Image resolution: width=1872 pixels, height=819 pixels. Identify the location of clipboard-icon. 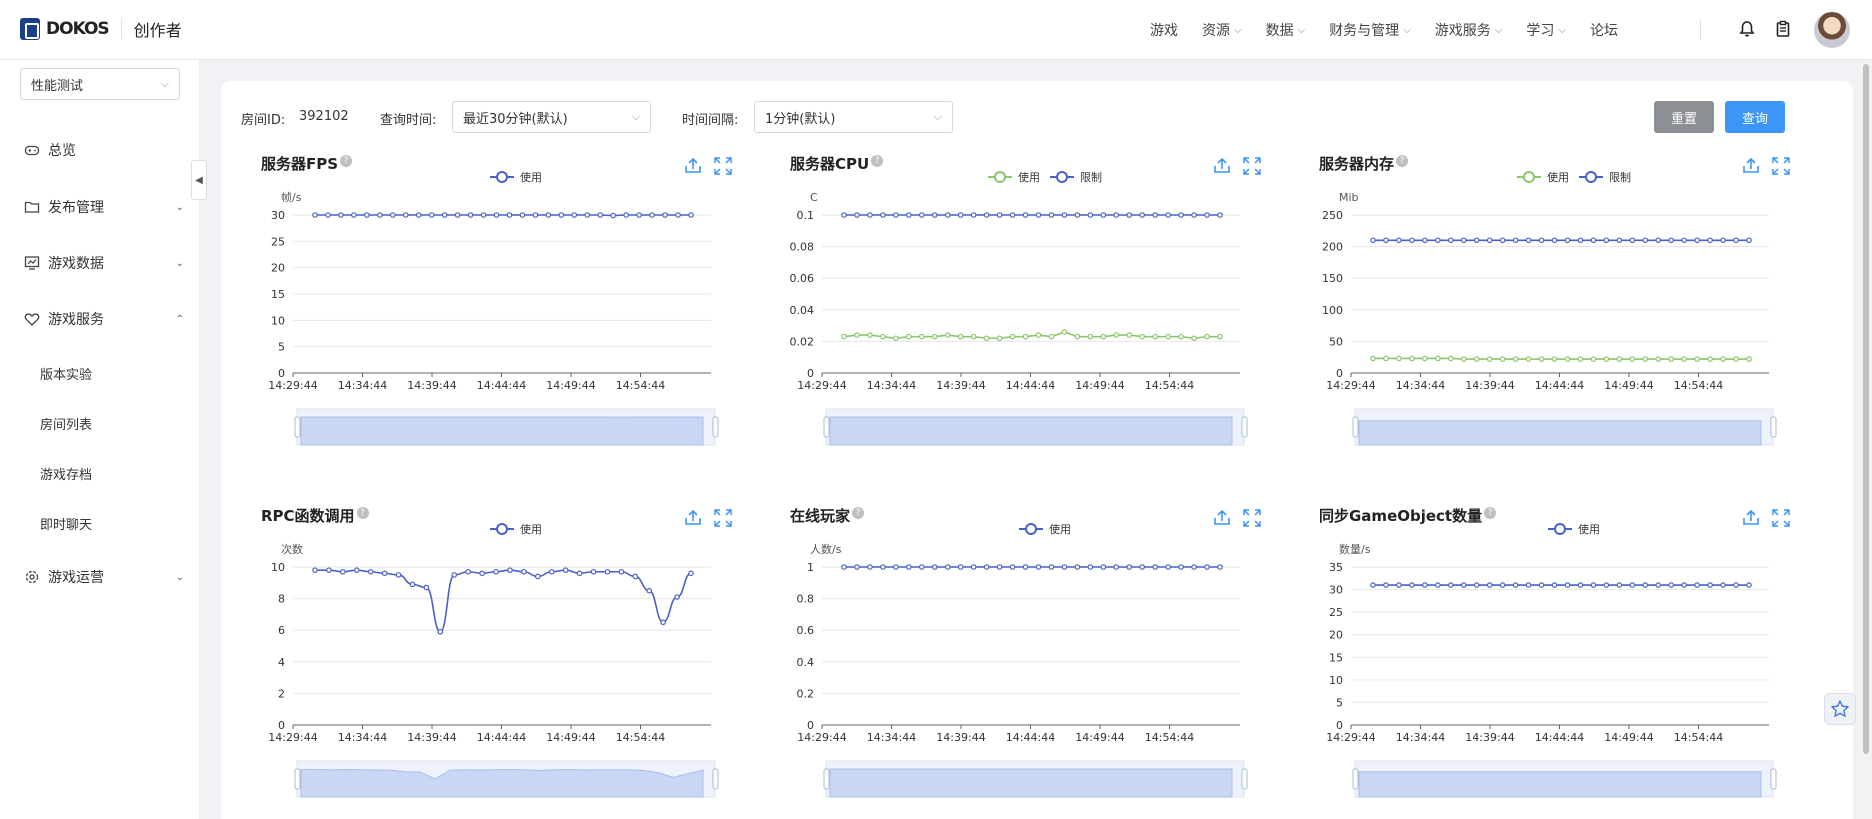
(1783, 29).